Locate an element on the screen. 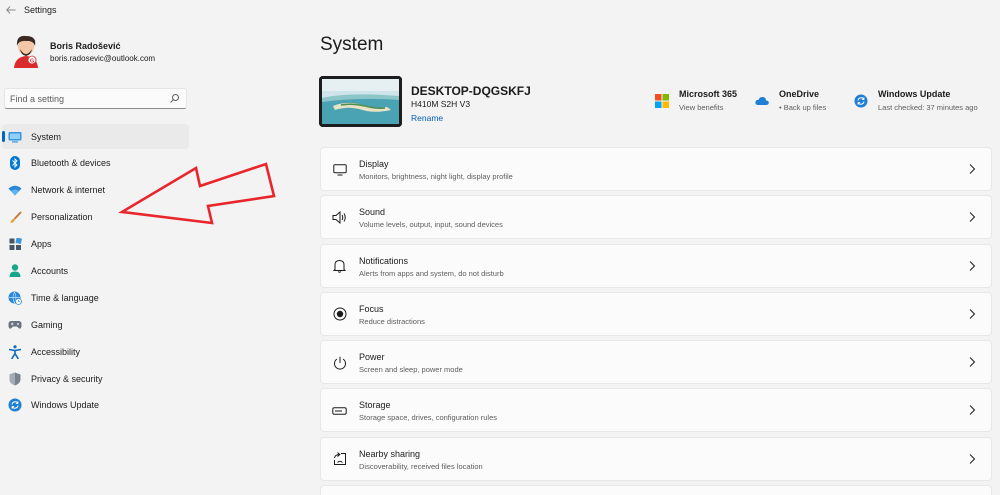  person-icon is located at coordinates (15, 271).